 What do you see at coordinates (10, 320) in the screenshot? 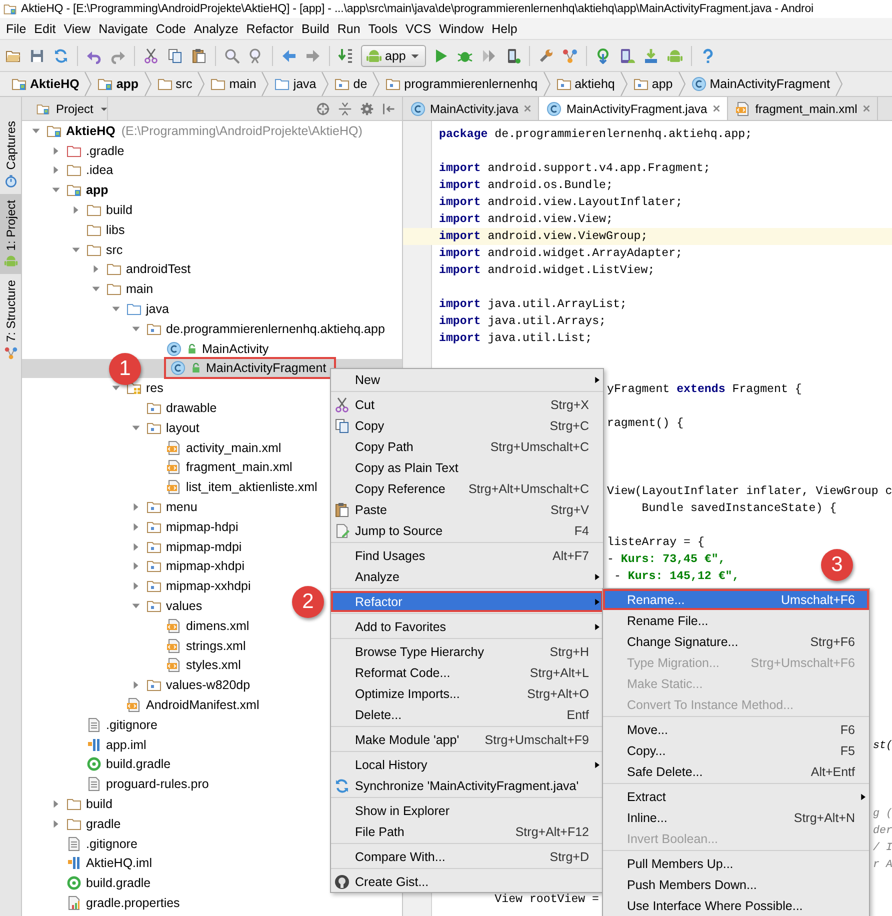
I see `tool-window-tab: 7: Structure` at bounding box center [10, 320].